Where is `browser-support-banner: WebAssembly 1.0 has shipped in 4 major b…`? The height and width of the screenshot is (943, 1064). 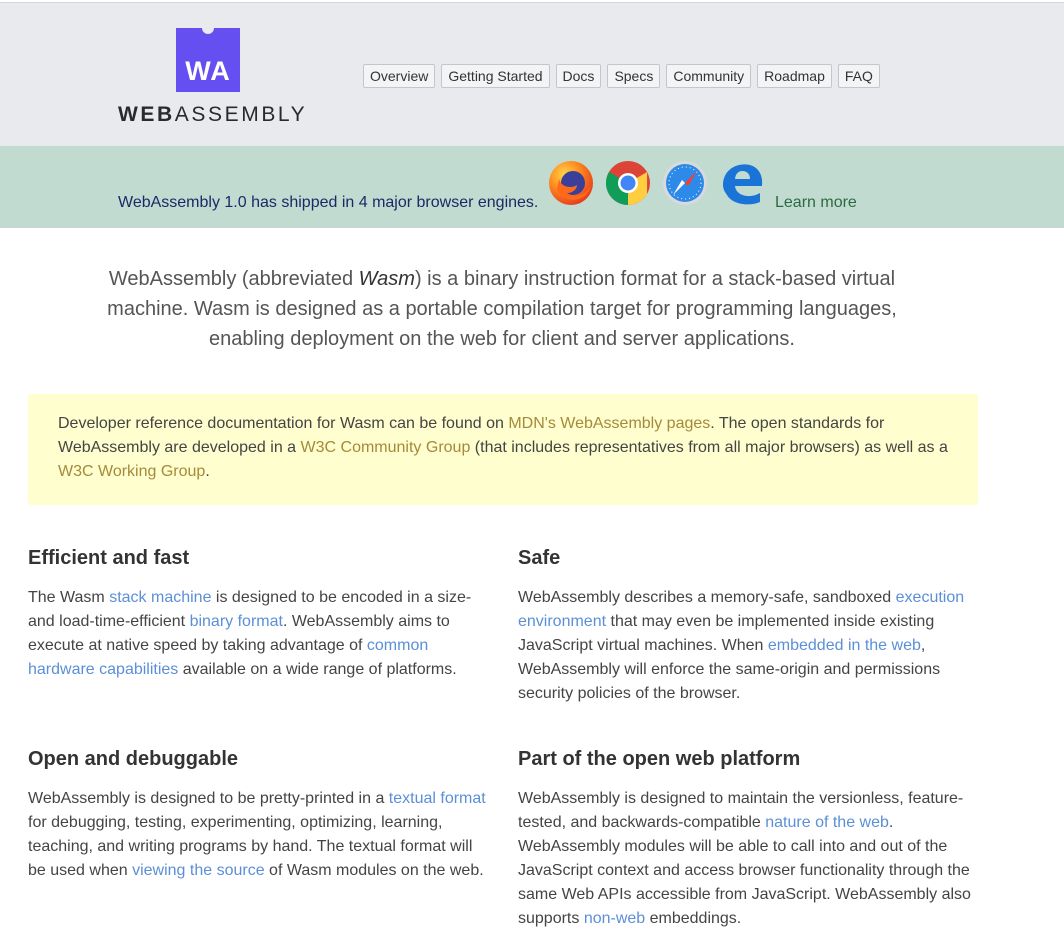
browser-support-banner: WebAssembly 1.0 has shipped in 4 major b… is located at coordinates (532, 187).